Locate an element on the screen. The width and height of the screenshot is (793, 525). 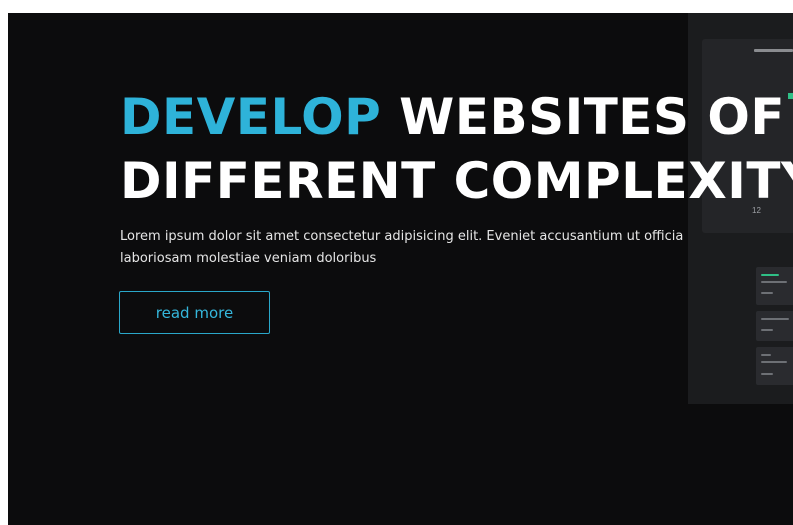
read-more-button: read more is located at coordinates (194, 312).